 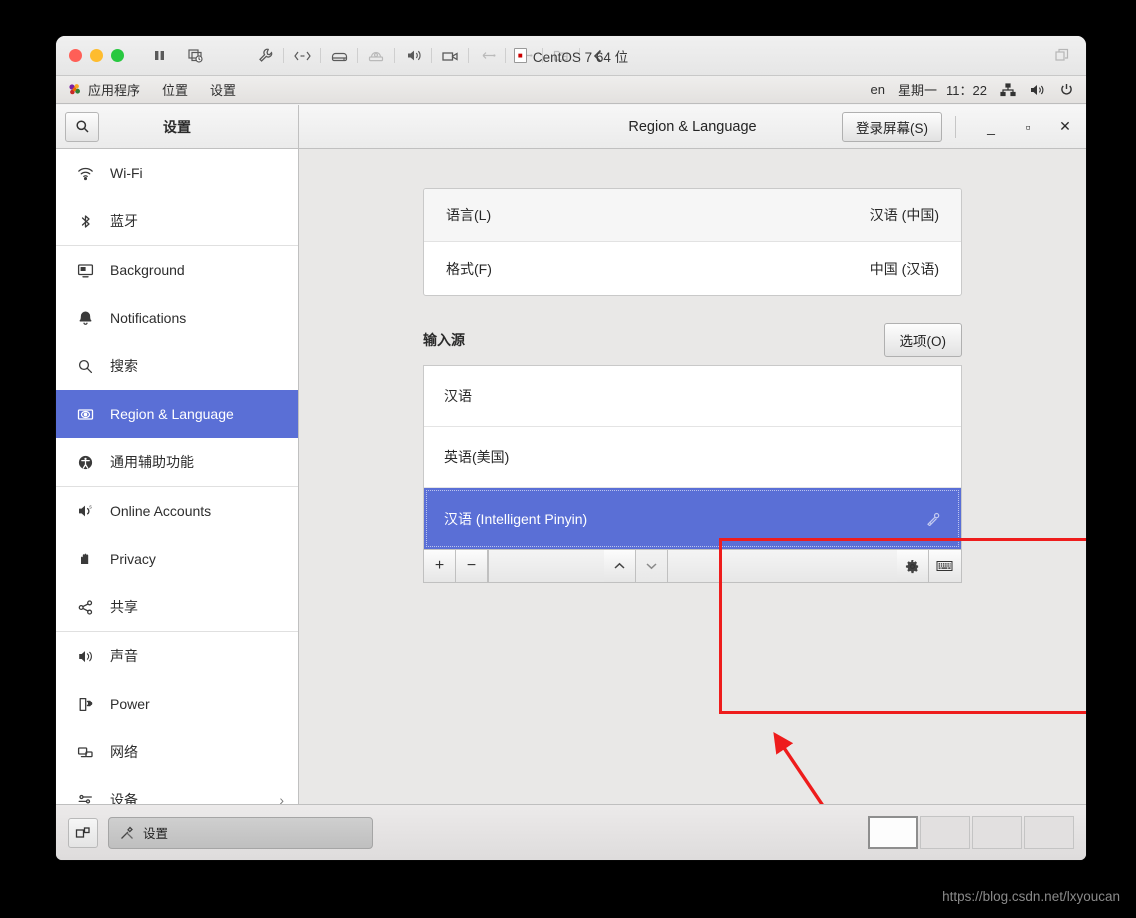 I want to click on language-label: 语言(L), so click(x=469, y=215).